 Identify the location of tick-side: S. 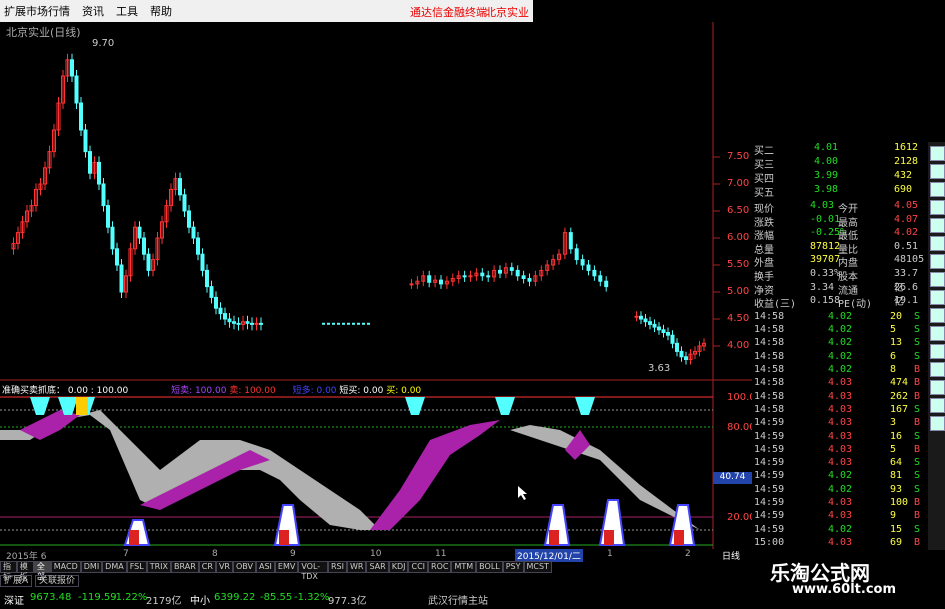
(917, 409).